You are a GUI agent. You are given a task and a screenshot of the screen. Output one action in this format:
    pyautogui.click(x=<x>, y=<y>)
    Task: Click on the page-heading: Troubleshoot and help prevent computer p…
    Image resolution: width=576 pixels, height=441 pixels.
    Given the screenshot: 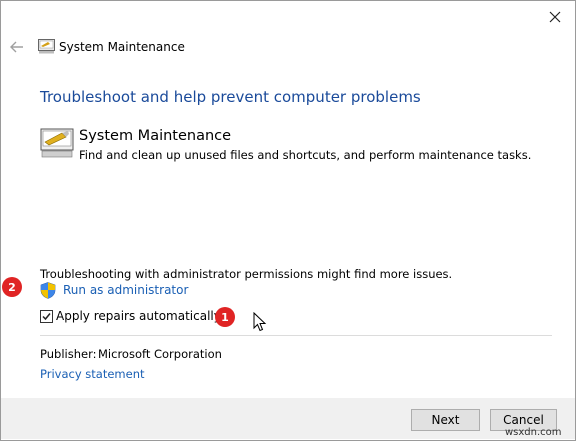 What is the action you would take?
    pyautogui.click(x=230, y=97)
    